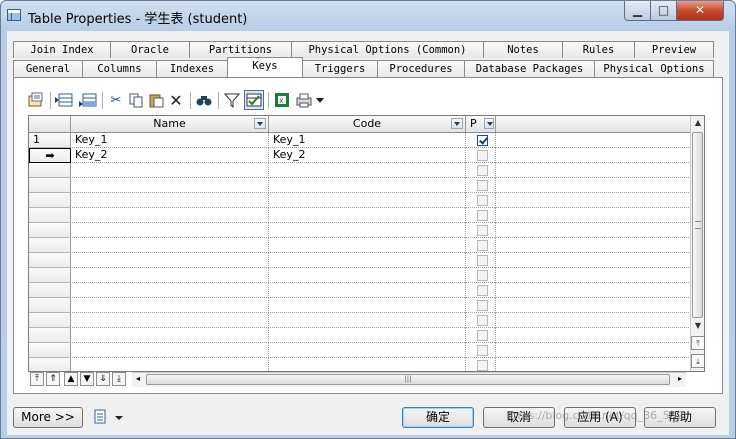  Describe the element at coordinates (304, 100) in the screenshot. I see `print-icon` at that location.